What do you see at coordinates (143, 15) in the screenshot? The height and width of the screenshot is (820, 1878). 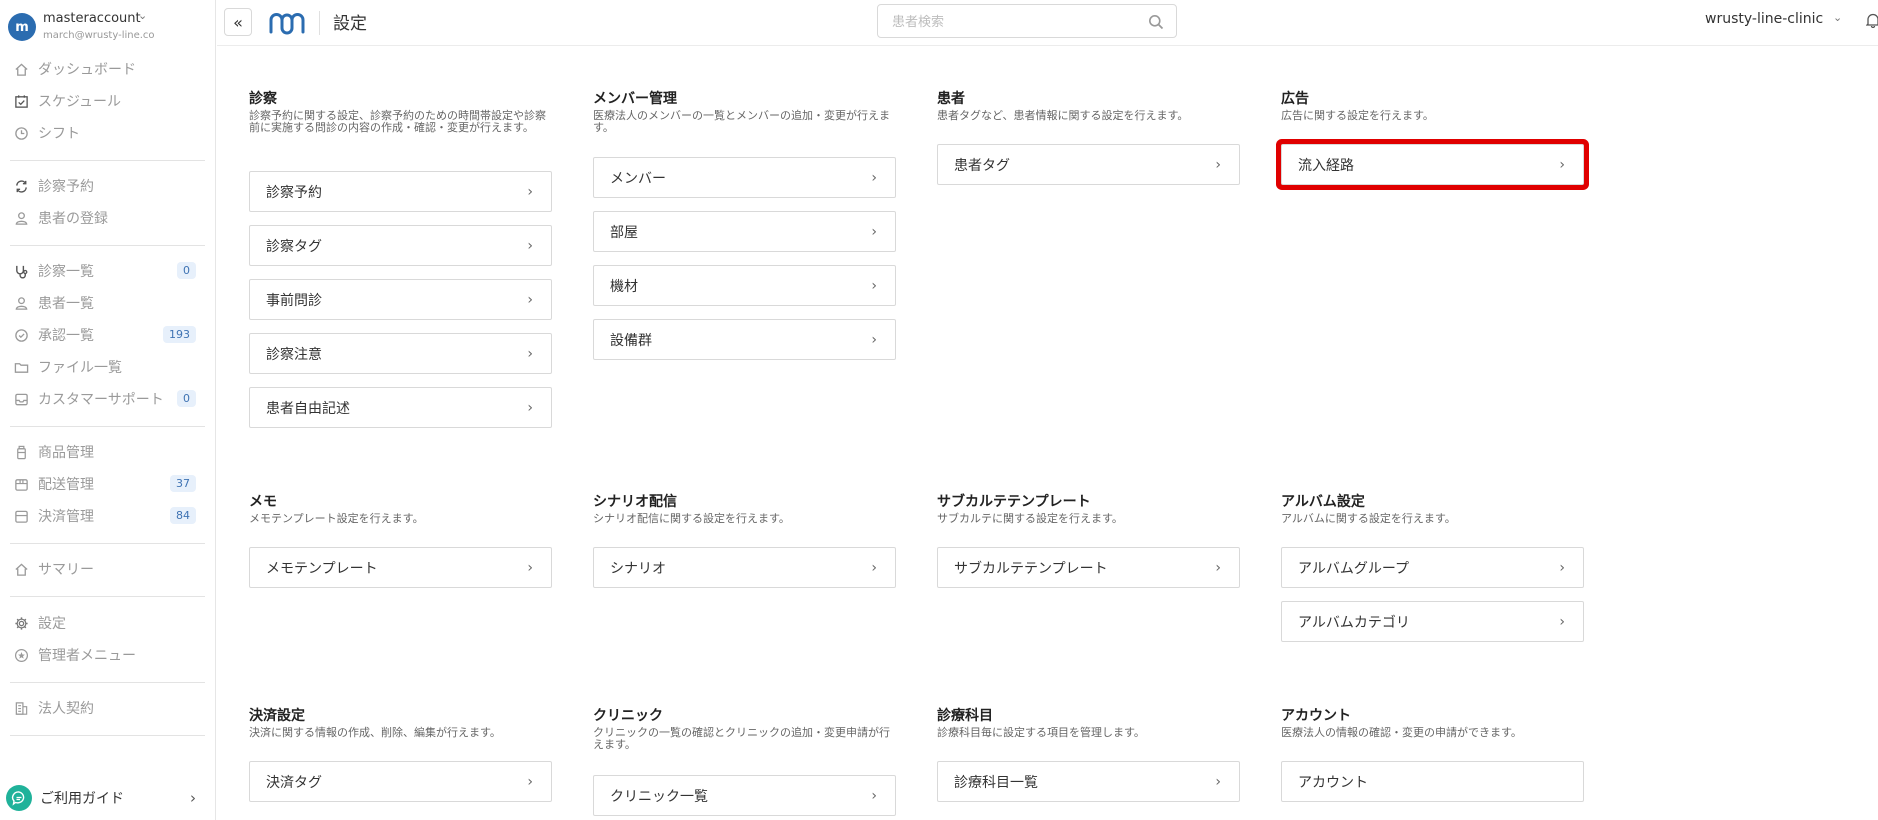 I see `chevron-down-icon: ⌄` at bounding box center [143, 15].